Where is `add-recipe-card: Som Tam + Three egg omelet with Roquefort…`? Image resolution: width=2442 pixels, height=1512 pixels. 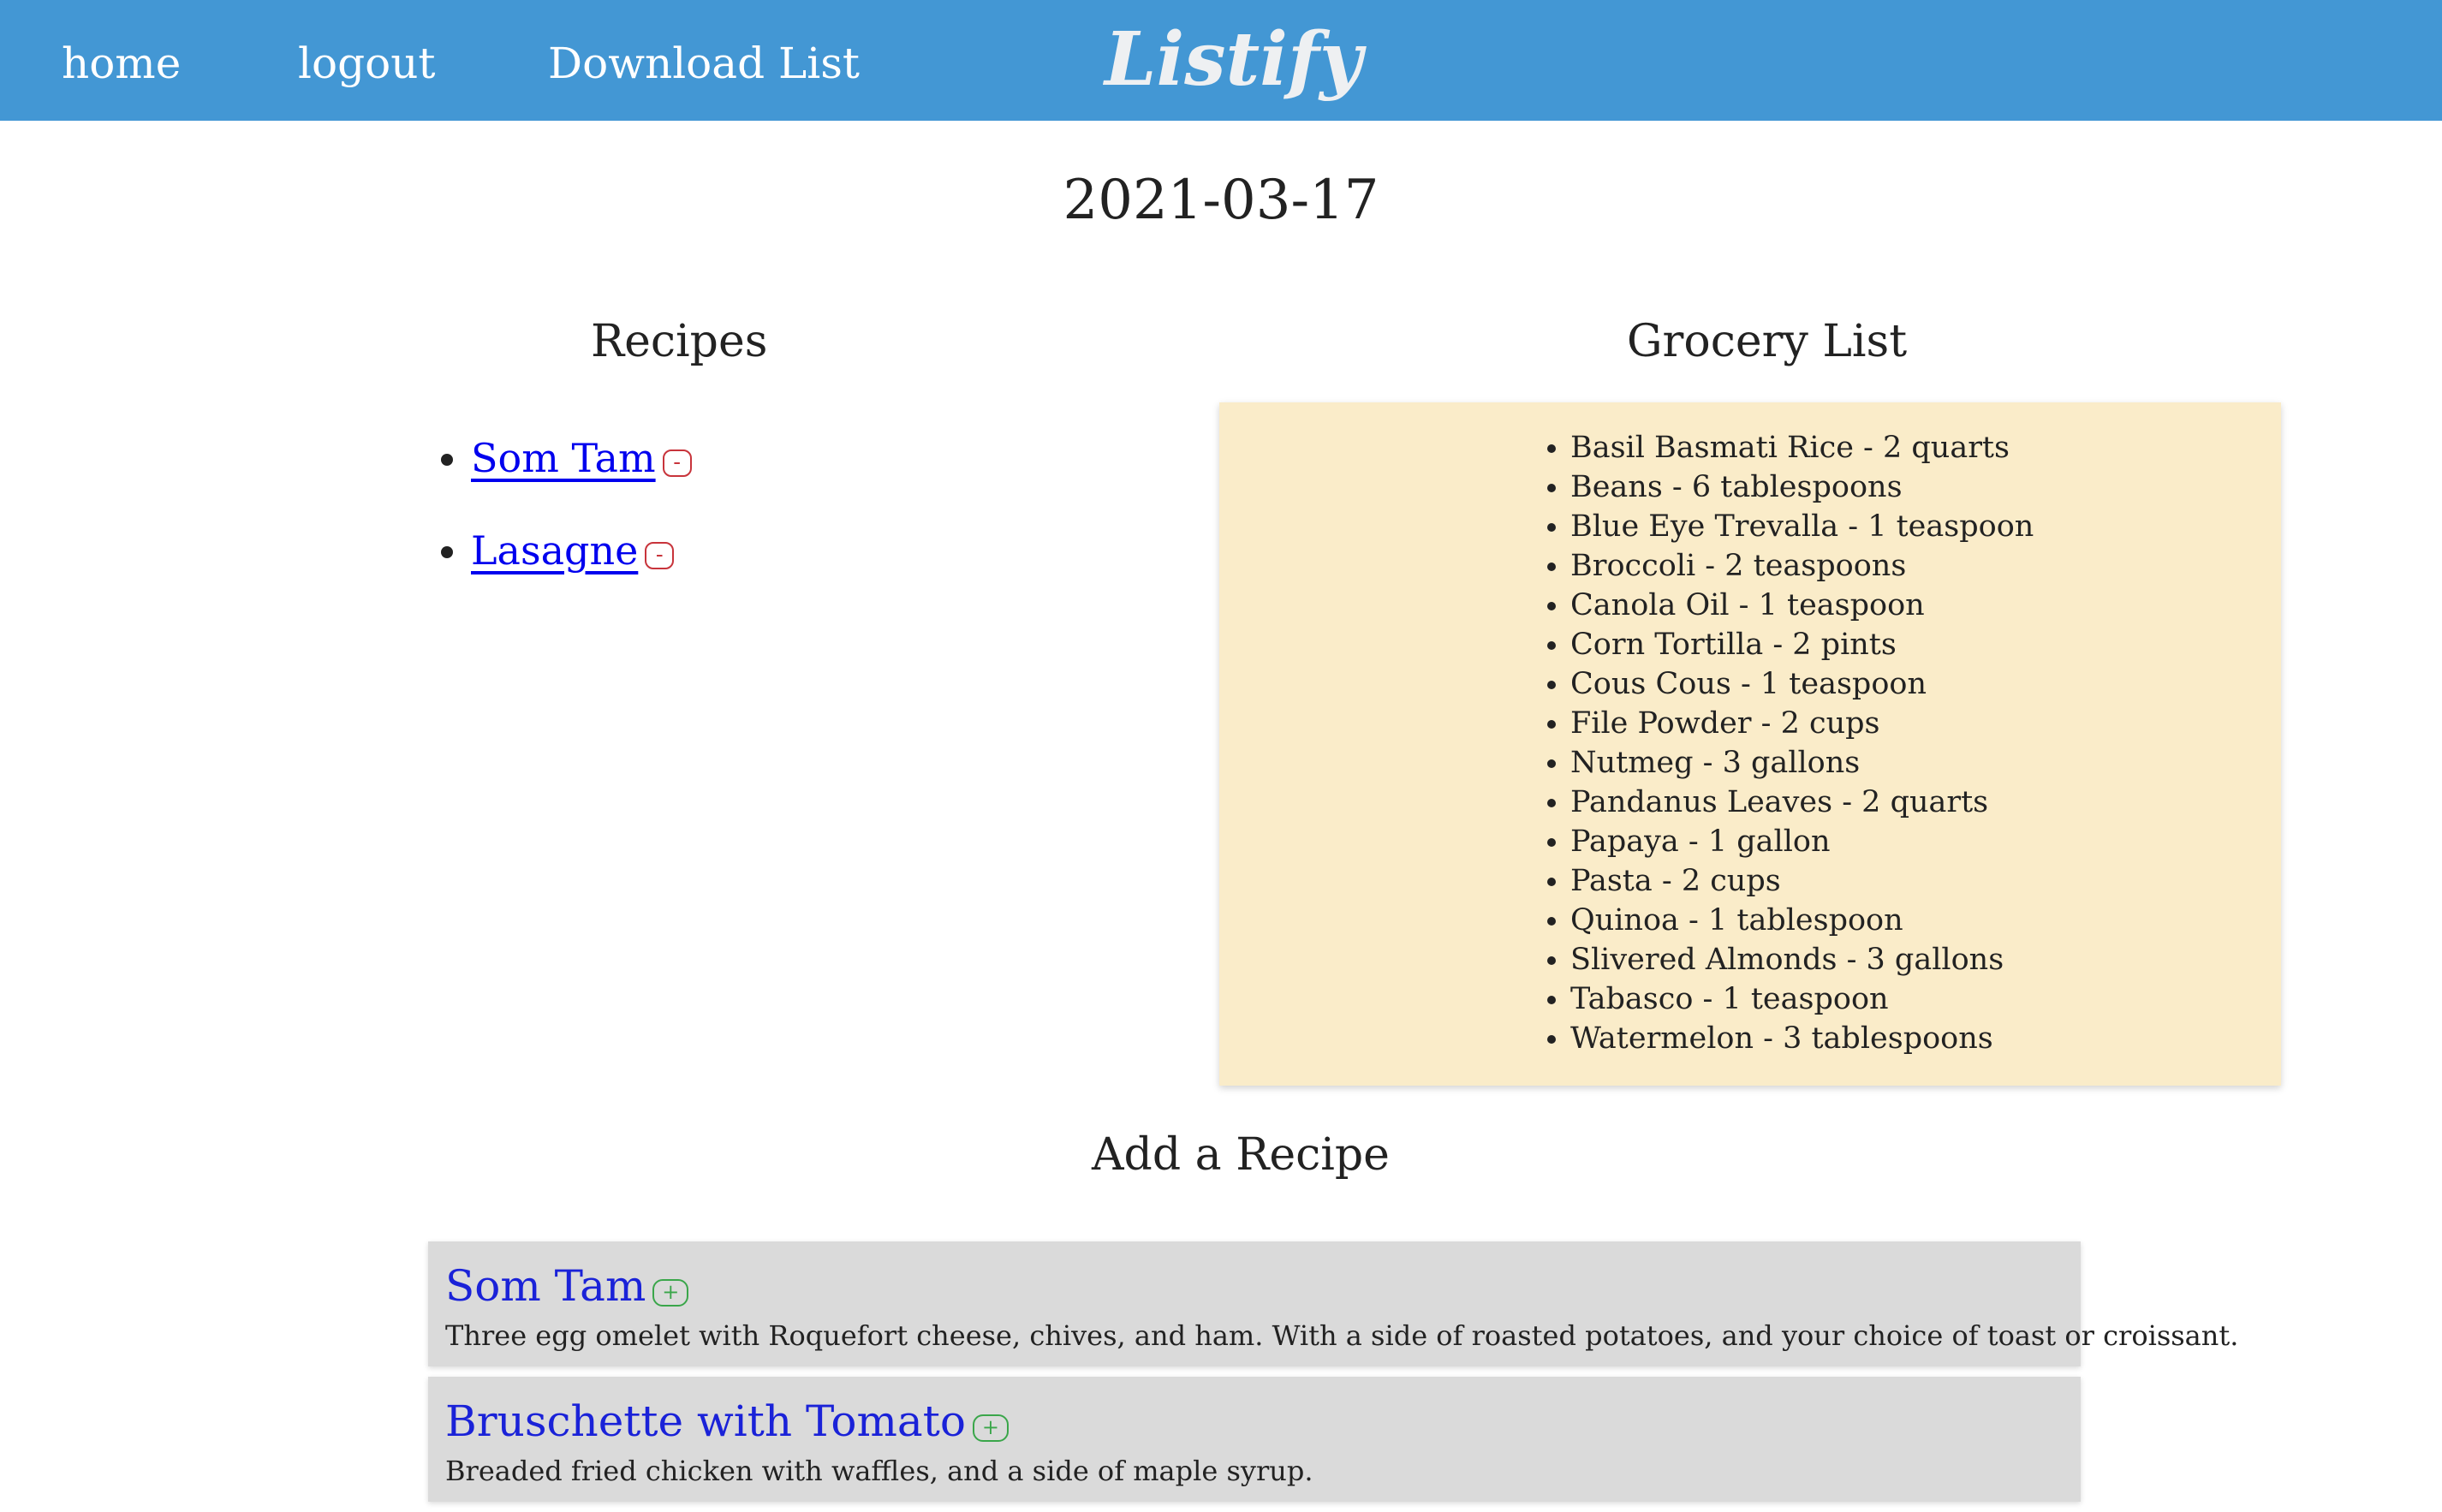
add-recipe-card: Som Tam + Three egg omelet with Roquefort… is located at coordinates (1333, 1303).